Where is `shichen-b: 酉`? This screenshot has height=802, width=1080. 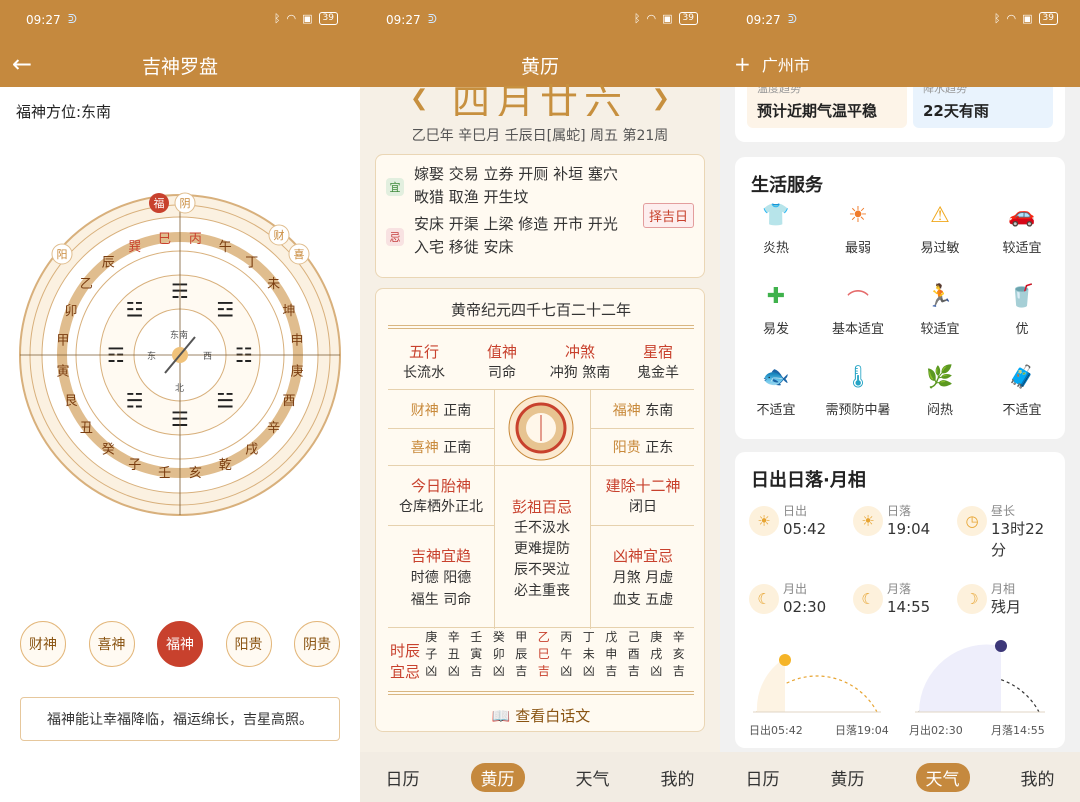 shichen-b: 酉 is located at coordinates (633, 654).